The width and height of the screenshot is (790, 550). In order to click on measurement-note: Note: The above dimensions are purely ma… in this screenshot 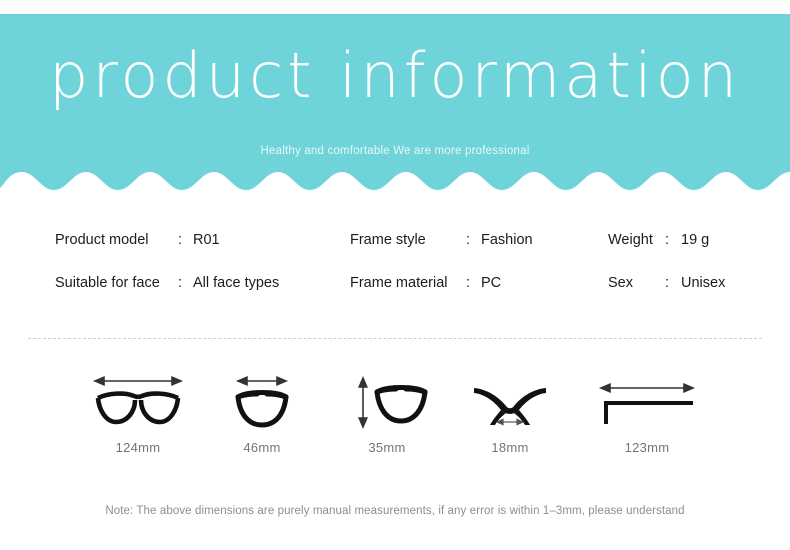, I will do `click(395, 511)`.